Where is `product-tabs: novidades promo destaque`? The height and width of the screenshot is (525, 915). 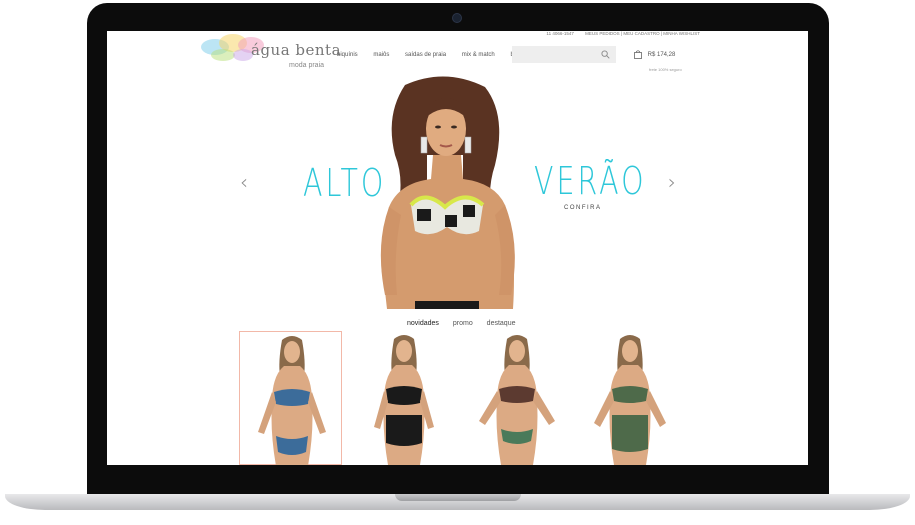
product-tabs: novidades promo destaque is located at coordinates (467, 323).